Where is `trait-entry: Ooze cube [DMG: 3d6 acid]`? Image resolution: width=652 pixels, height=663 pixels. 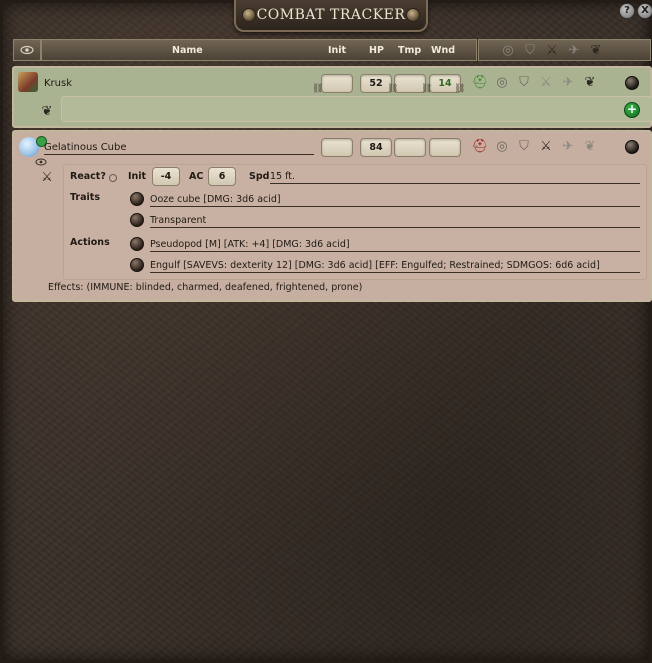
trait-entry: Ooze cube [DMG: 3d6 acid] is located at coordinates (215, 199).